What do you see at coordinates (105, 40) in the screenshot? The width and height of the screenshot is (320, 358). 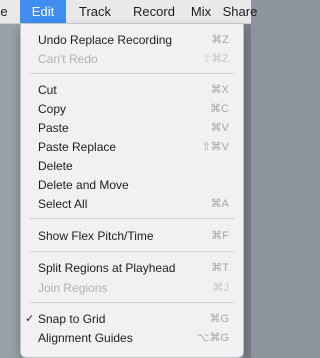 I see `menu-item-label: Undo Replace Recording` at bounding box center [105, 40].